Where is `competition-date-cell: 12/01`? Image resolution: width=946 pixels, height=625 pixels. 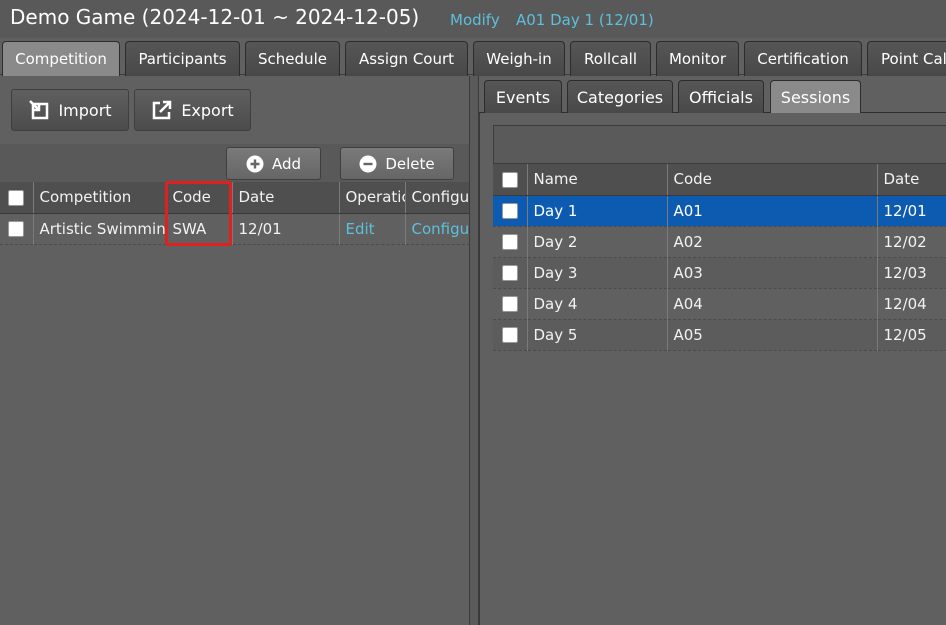 competition-date-cell: 12/01 is located at coordinates (286, 229).